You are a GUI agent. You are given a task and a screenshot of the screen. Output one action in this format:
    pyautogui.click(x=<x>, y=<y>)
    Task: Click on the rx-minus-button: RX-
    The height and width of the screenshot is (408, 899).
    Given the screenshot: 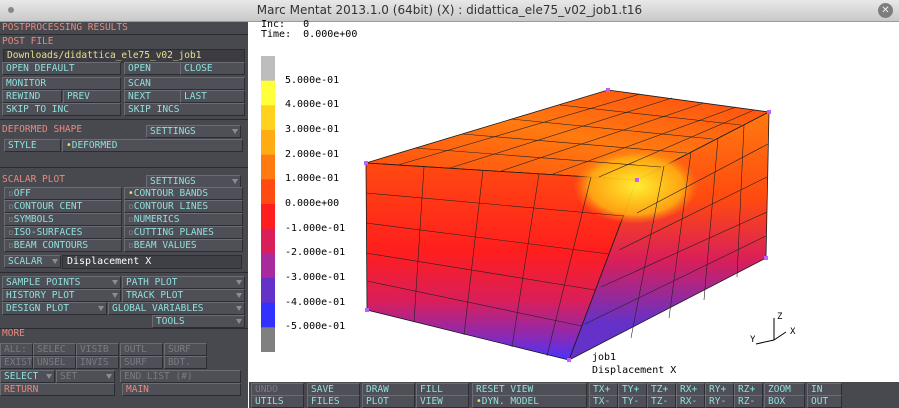 What is the action you would take?
    pyautogui.click(x=690, y=401)
    